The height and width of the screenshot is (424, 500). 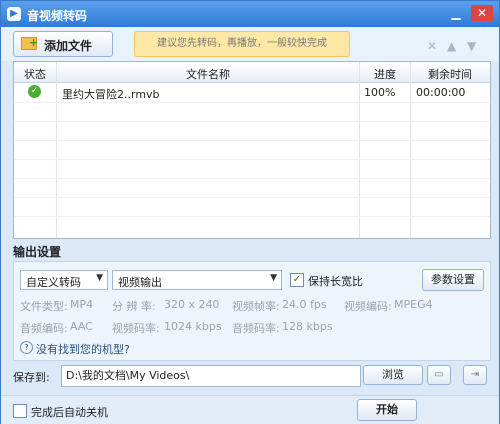 I want to click on output-settings-title: 输出设置, so click(x=37, y=252).